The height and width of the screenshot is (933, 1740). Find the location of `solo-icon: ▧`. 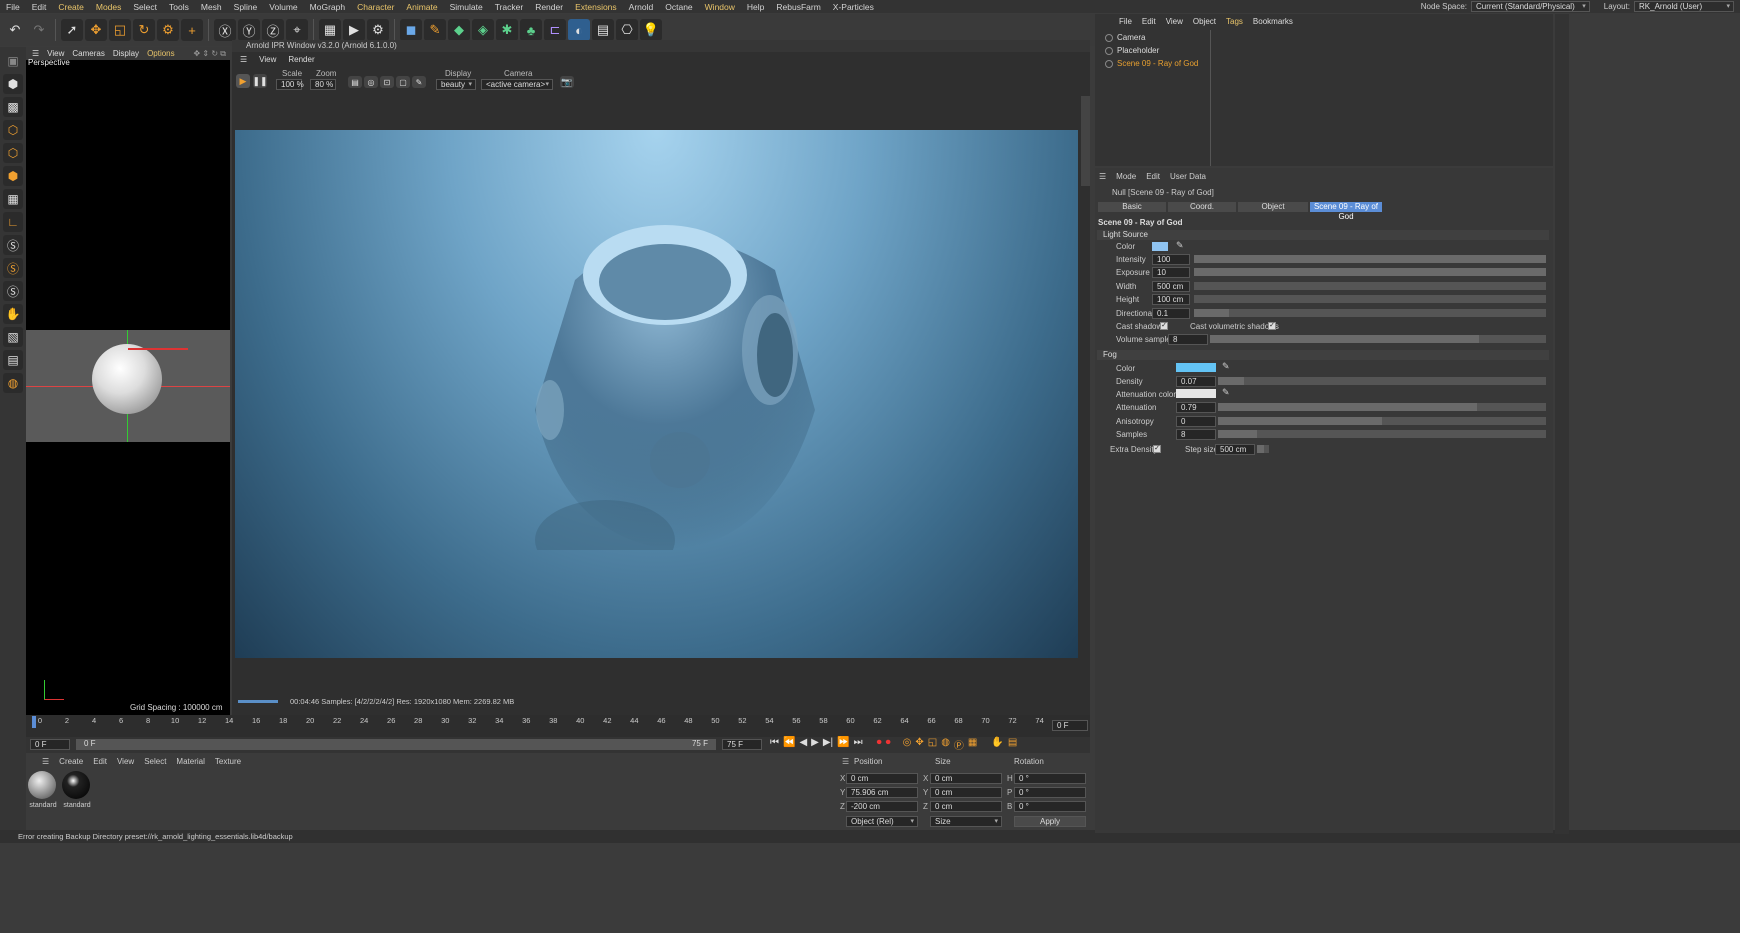

solo-icon: ▧ is located at coordinates (13, 337).